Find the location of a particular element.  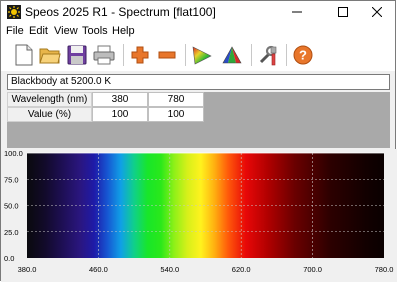

save-icon is located at coordinates (77, 55).